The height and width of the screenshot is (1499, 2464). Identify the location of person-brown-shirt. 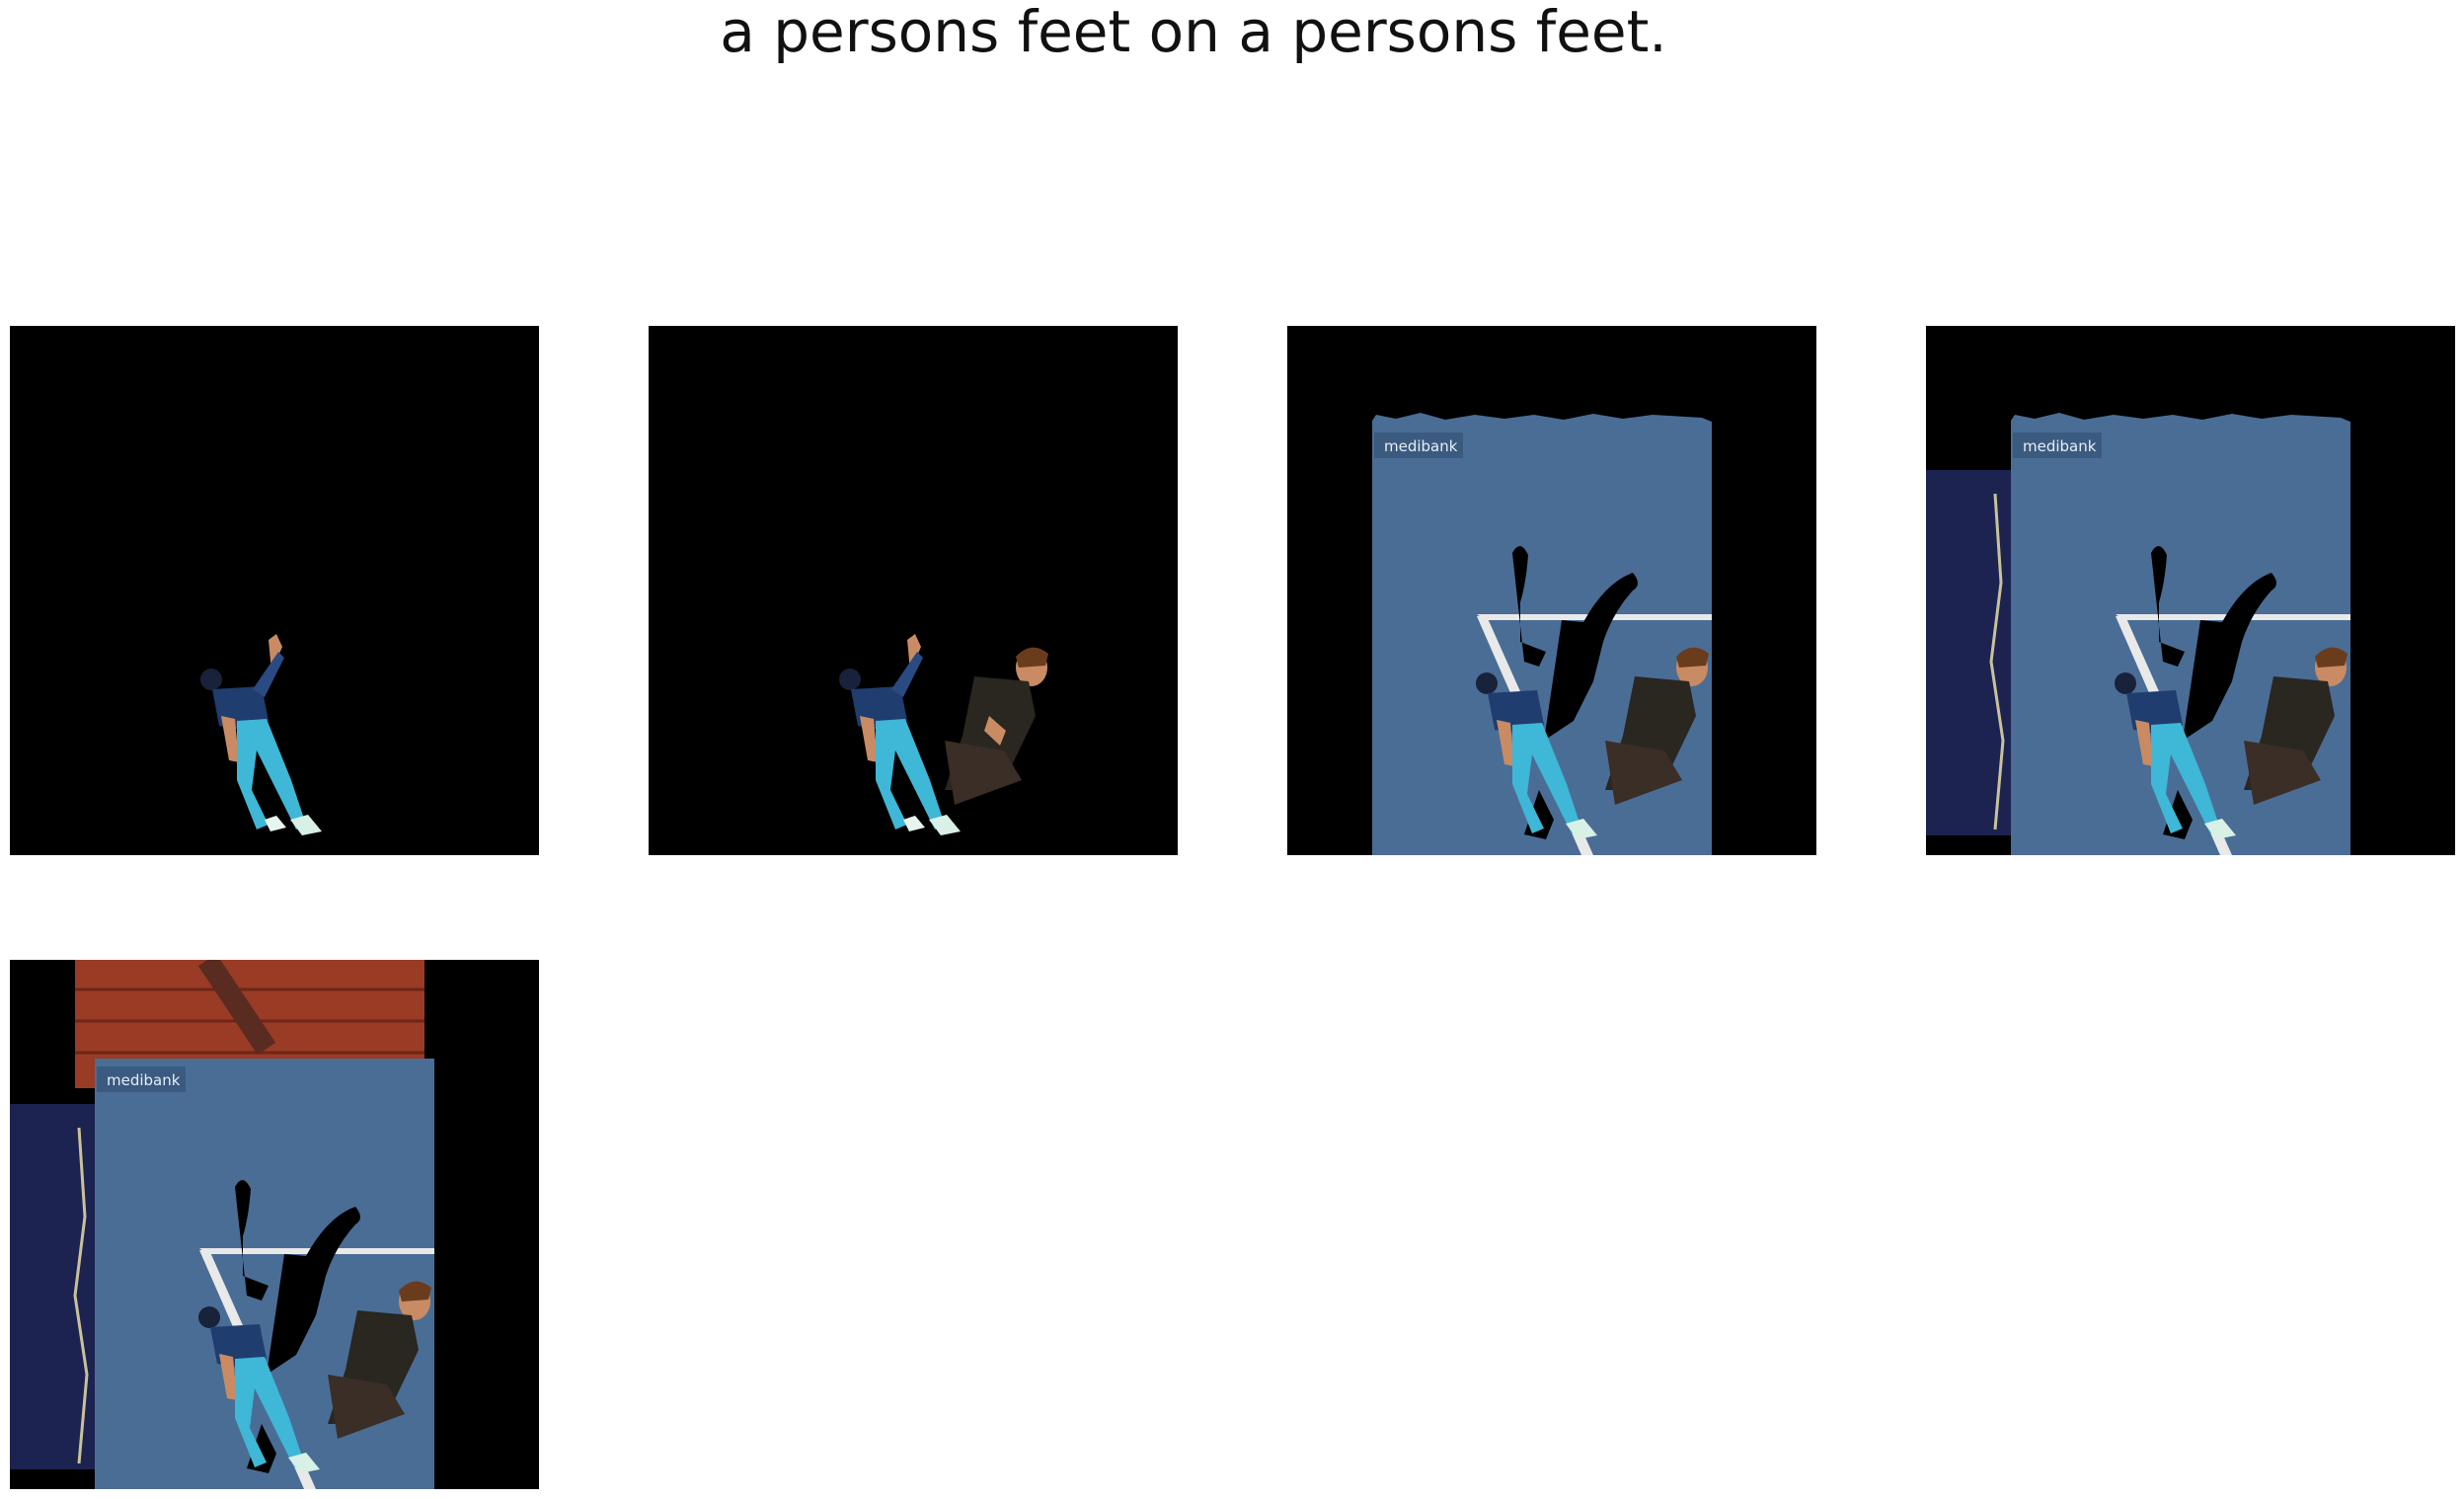
(996, 726).